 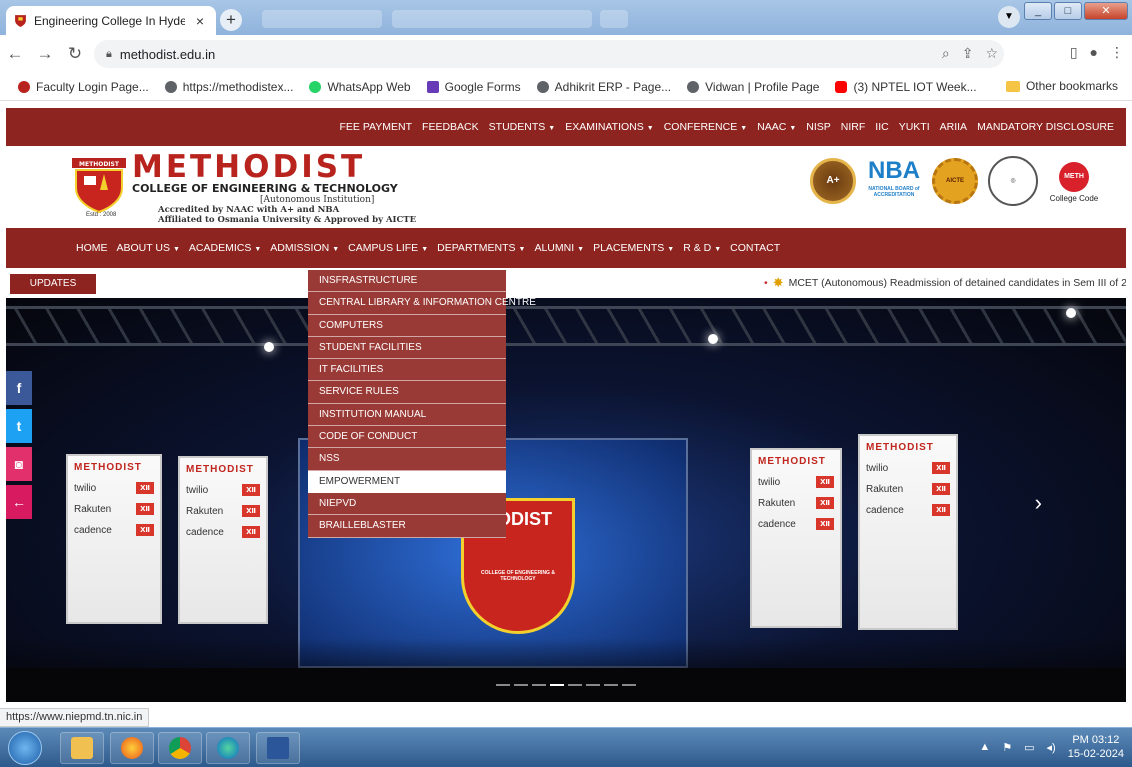 What do you see at coordinates (19, 502) in the screenshot?
I see `back-arrow-icon: ←` at bounding box center [19, 502].